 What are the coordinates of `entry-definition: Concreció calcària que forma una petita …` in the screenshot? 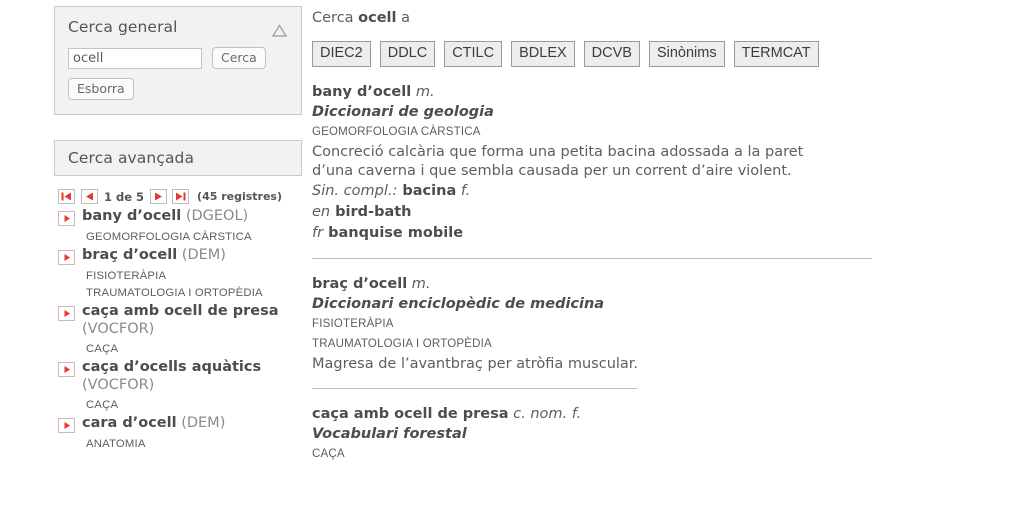 It's located at (558, 162).